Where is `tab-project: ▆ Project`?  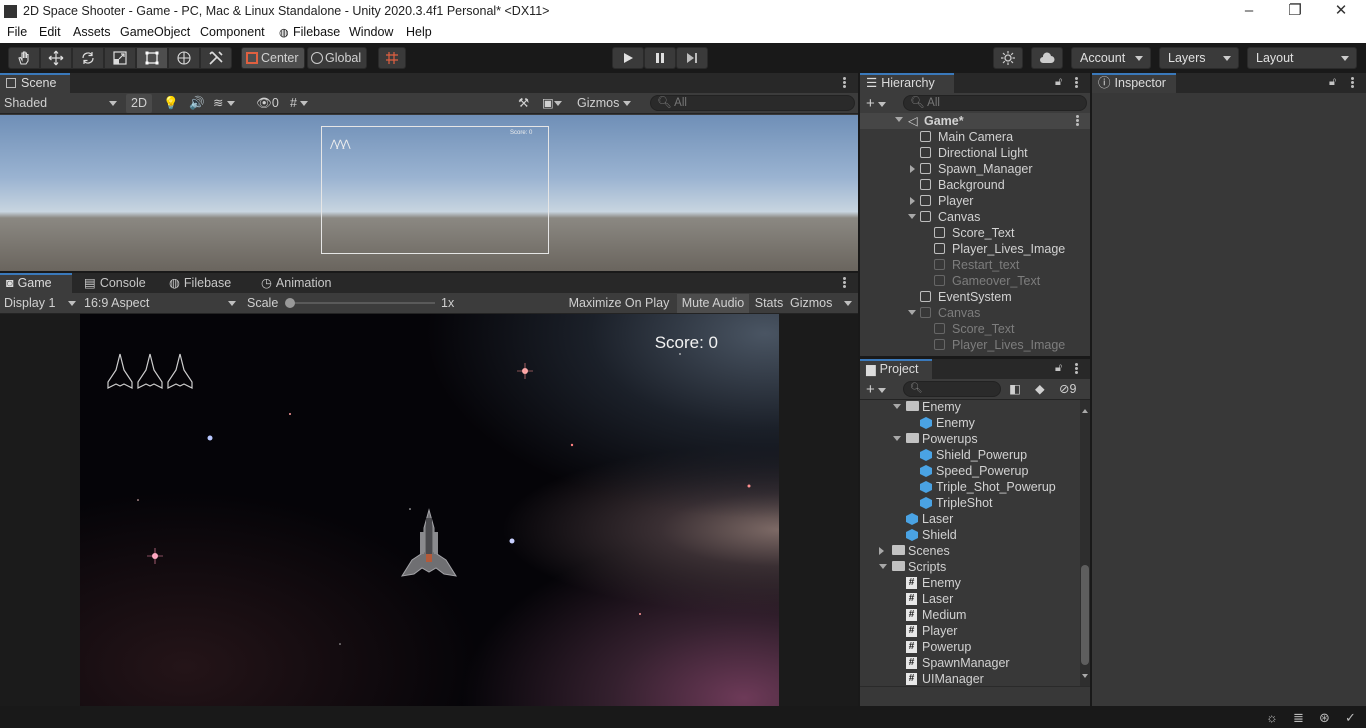 tab-project: ▆ Project is located at coordinates (896, 369).